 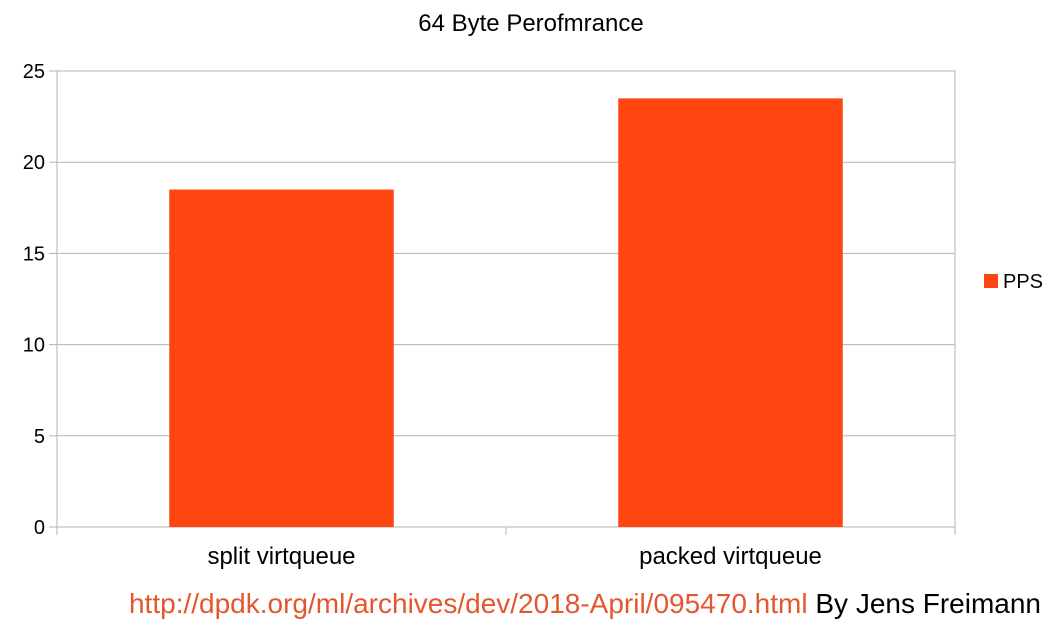 What do you see at coordinates (34, 163) in the screenshot?
I see `y-tick-label: 20` at bounding box center [34, 163].